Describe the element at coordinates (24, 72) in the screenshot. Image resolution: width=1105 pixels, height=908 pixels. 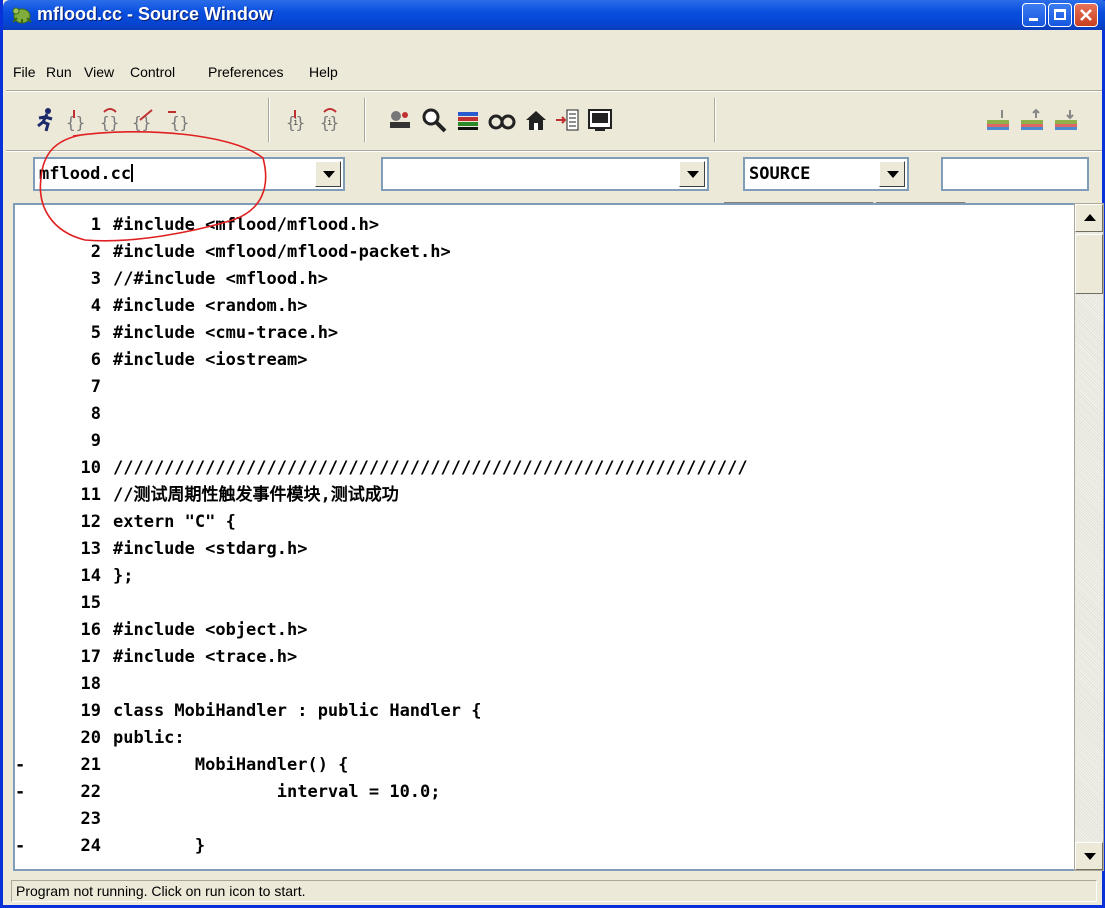
I see `menu-file: File` at that location.